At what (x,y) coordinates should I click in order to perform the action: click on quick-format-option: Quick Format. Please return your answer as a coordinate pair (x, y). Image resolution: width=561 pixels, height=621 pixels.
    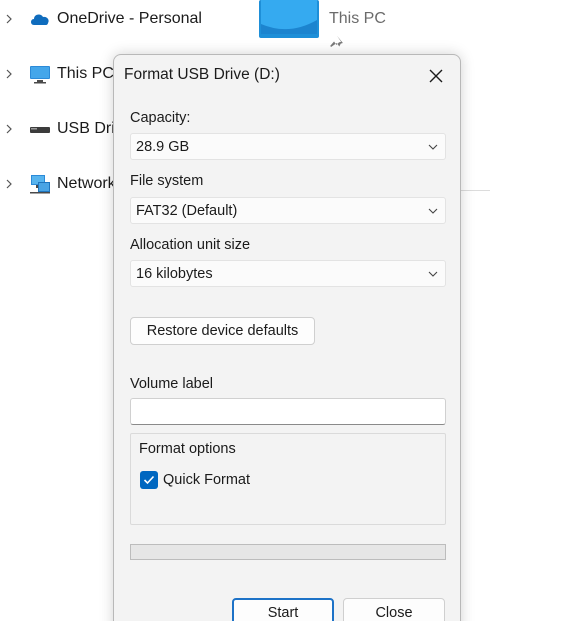
    Looking at the image, I should click on (195, 480).